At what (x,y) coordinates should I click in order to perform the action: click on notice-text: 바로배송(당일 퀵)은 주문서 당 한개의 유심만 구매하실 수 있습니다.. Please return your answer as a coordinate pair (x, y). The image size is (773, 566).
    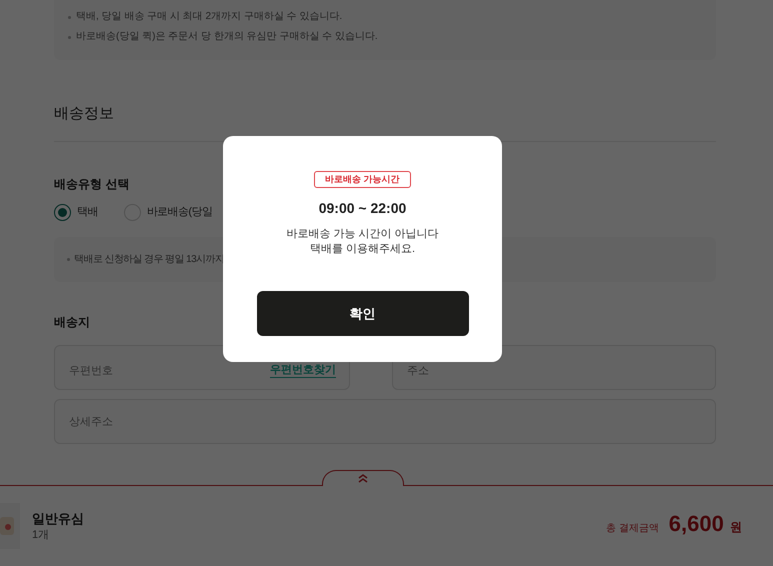
    Looking at the image, I should click on (227, 37).